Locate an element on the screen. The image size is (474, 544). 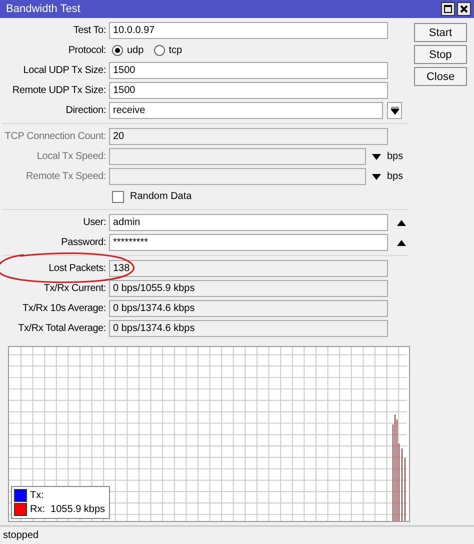
checkbox-option: Random Data is located at coordinates (150, 196).